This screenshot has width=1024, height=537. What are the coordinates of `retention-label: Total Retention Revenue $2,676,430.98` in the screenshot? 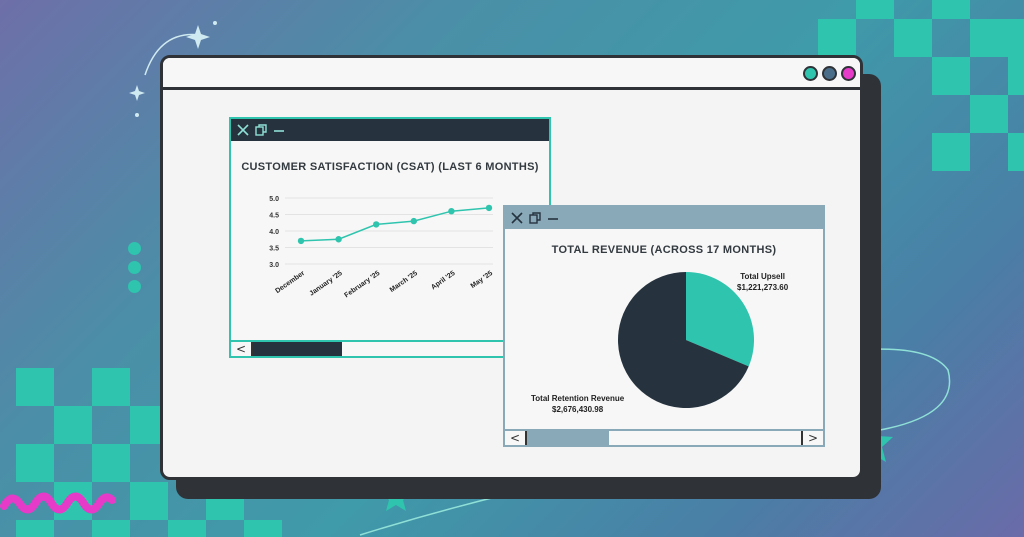 It's located at (577, 404).